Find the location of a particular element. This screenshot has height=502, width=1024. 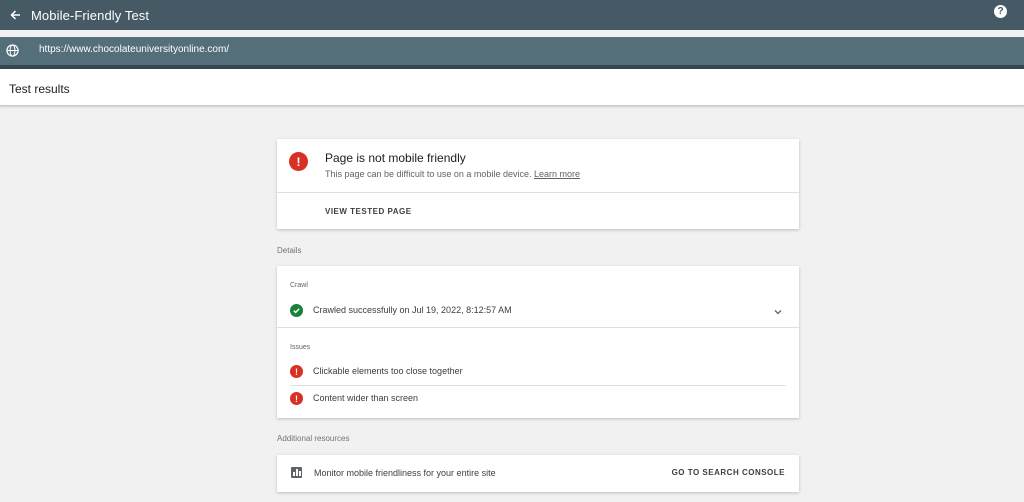

back-arrow-icon is located at coordinates (15, 15).